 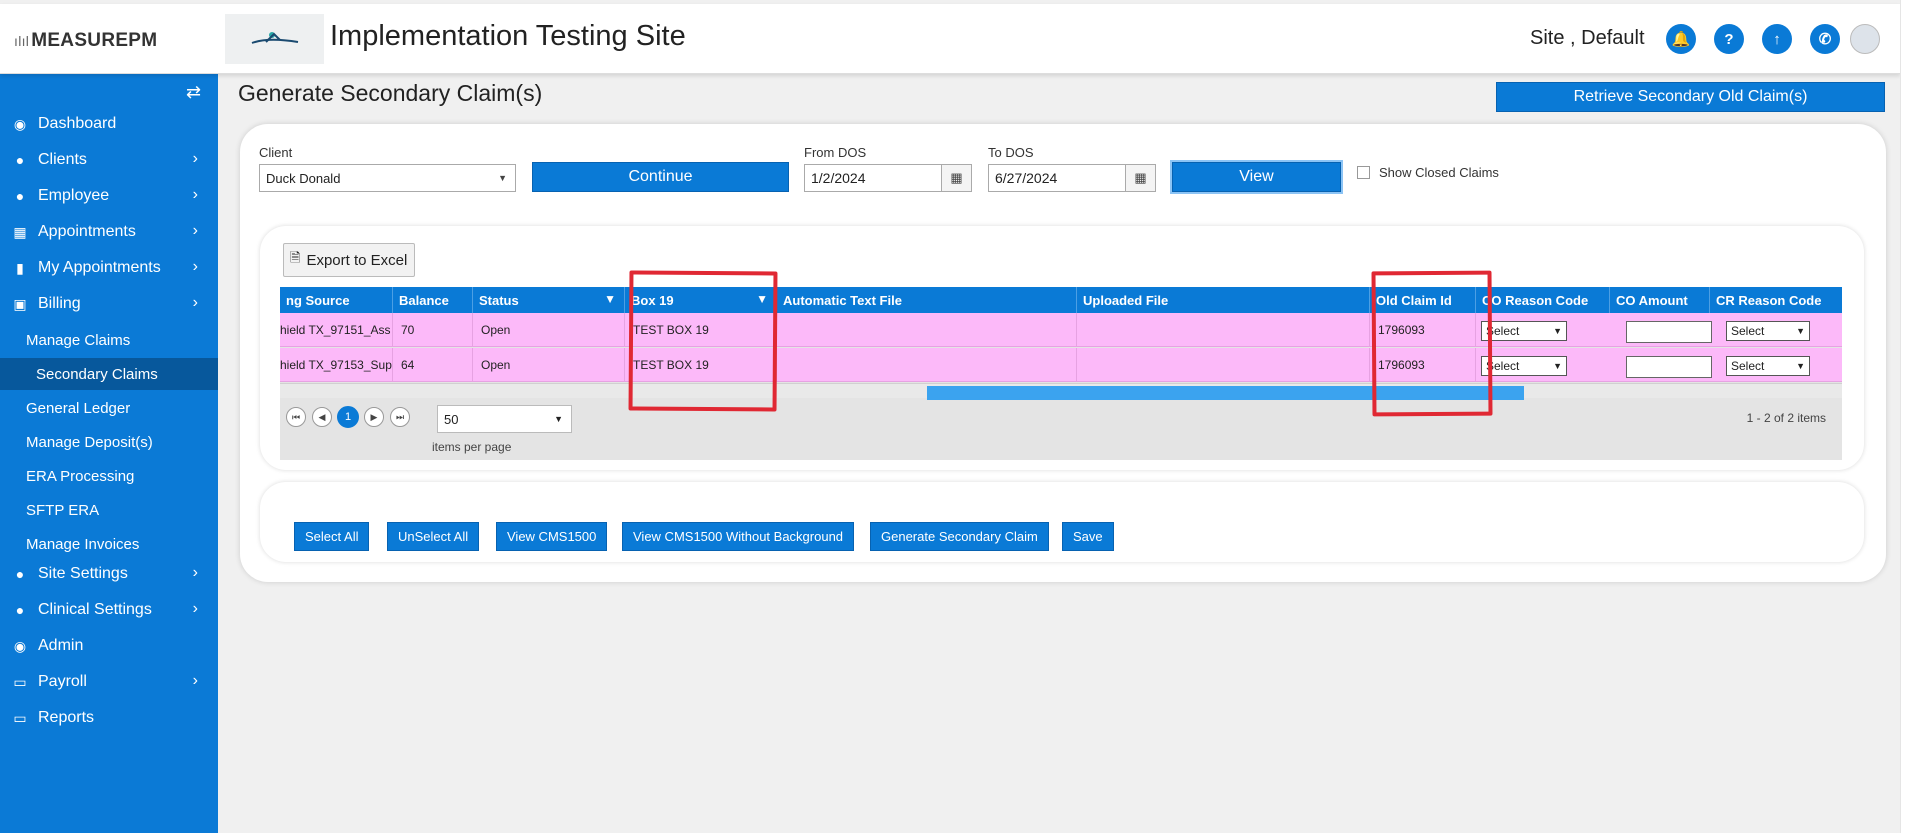 What do you see at coordinates (348, 417) in the screenshot?
I see `page-1-button: 1` at bounding box center [348, 417].